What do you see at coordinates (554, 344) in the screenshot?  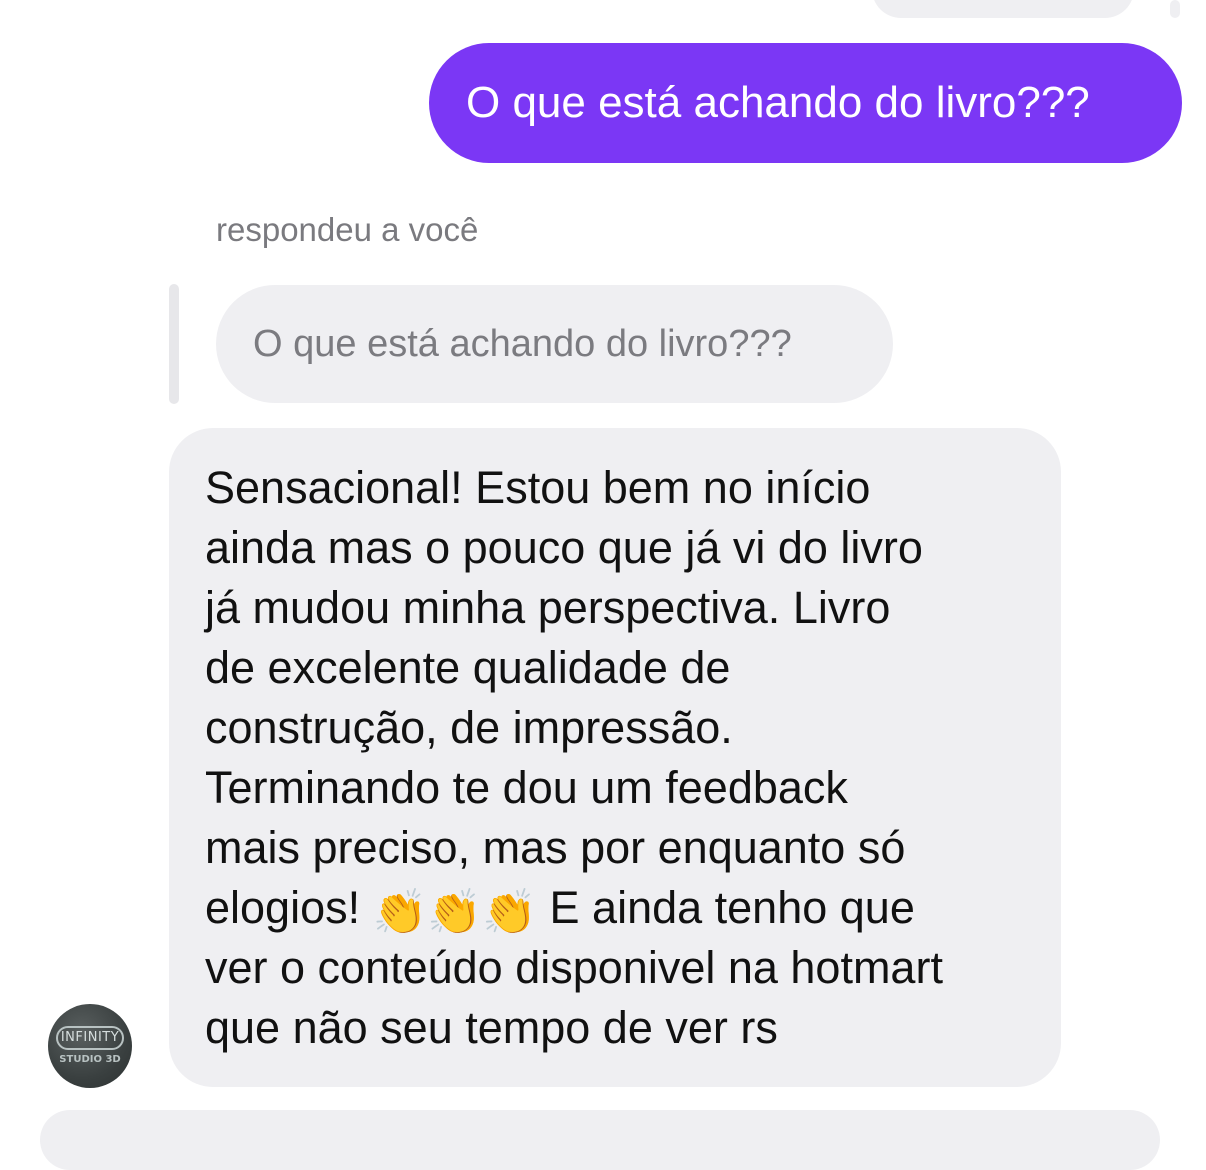 I see `quoted-message-bubble: O que está achando do livro???` at bounding box center [554, 344].